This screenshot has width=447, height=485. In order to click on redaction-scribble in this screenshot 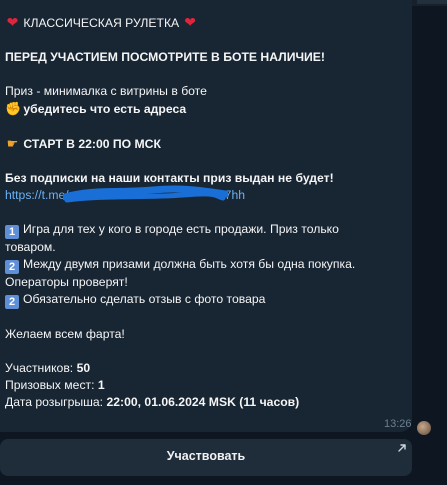, I will do `click(145, 194)`.